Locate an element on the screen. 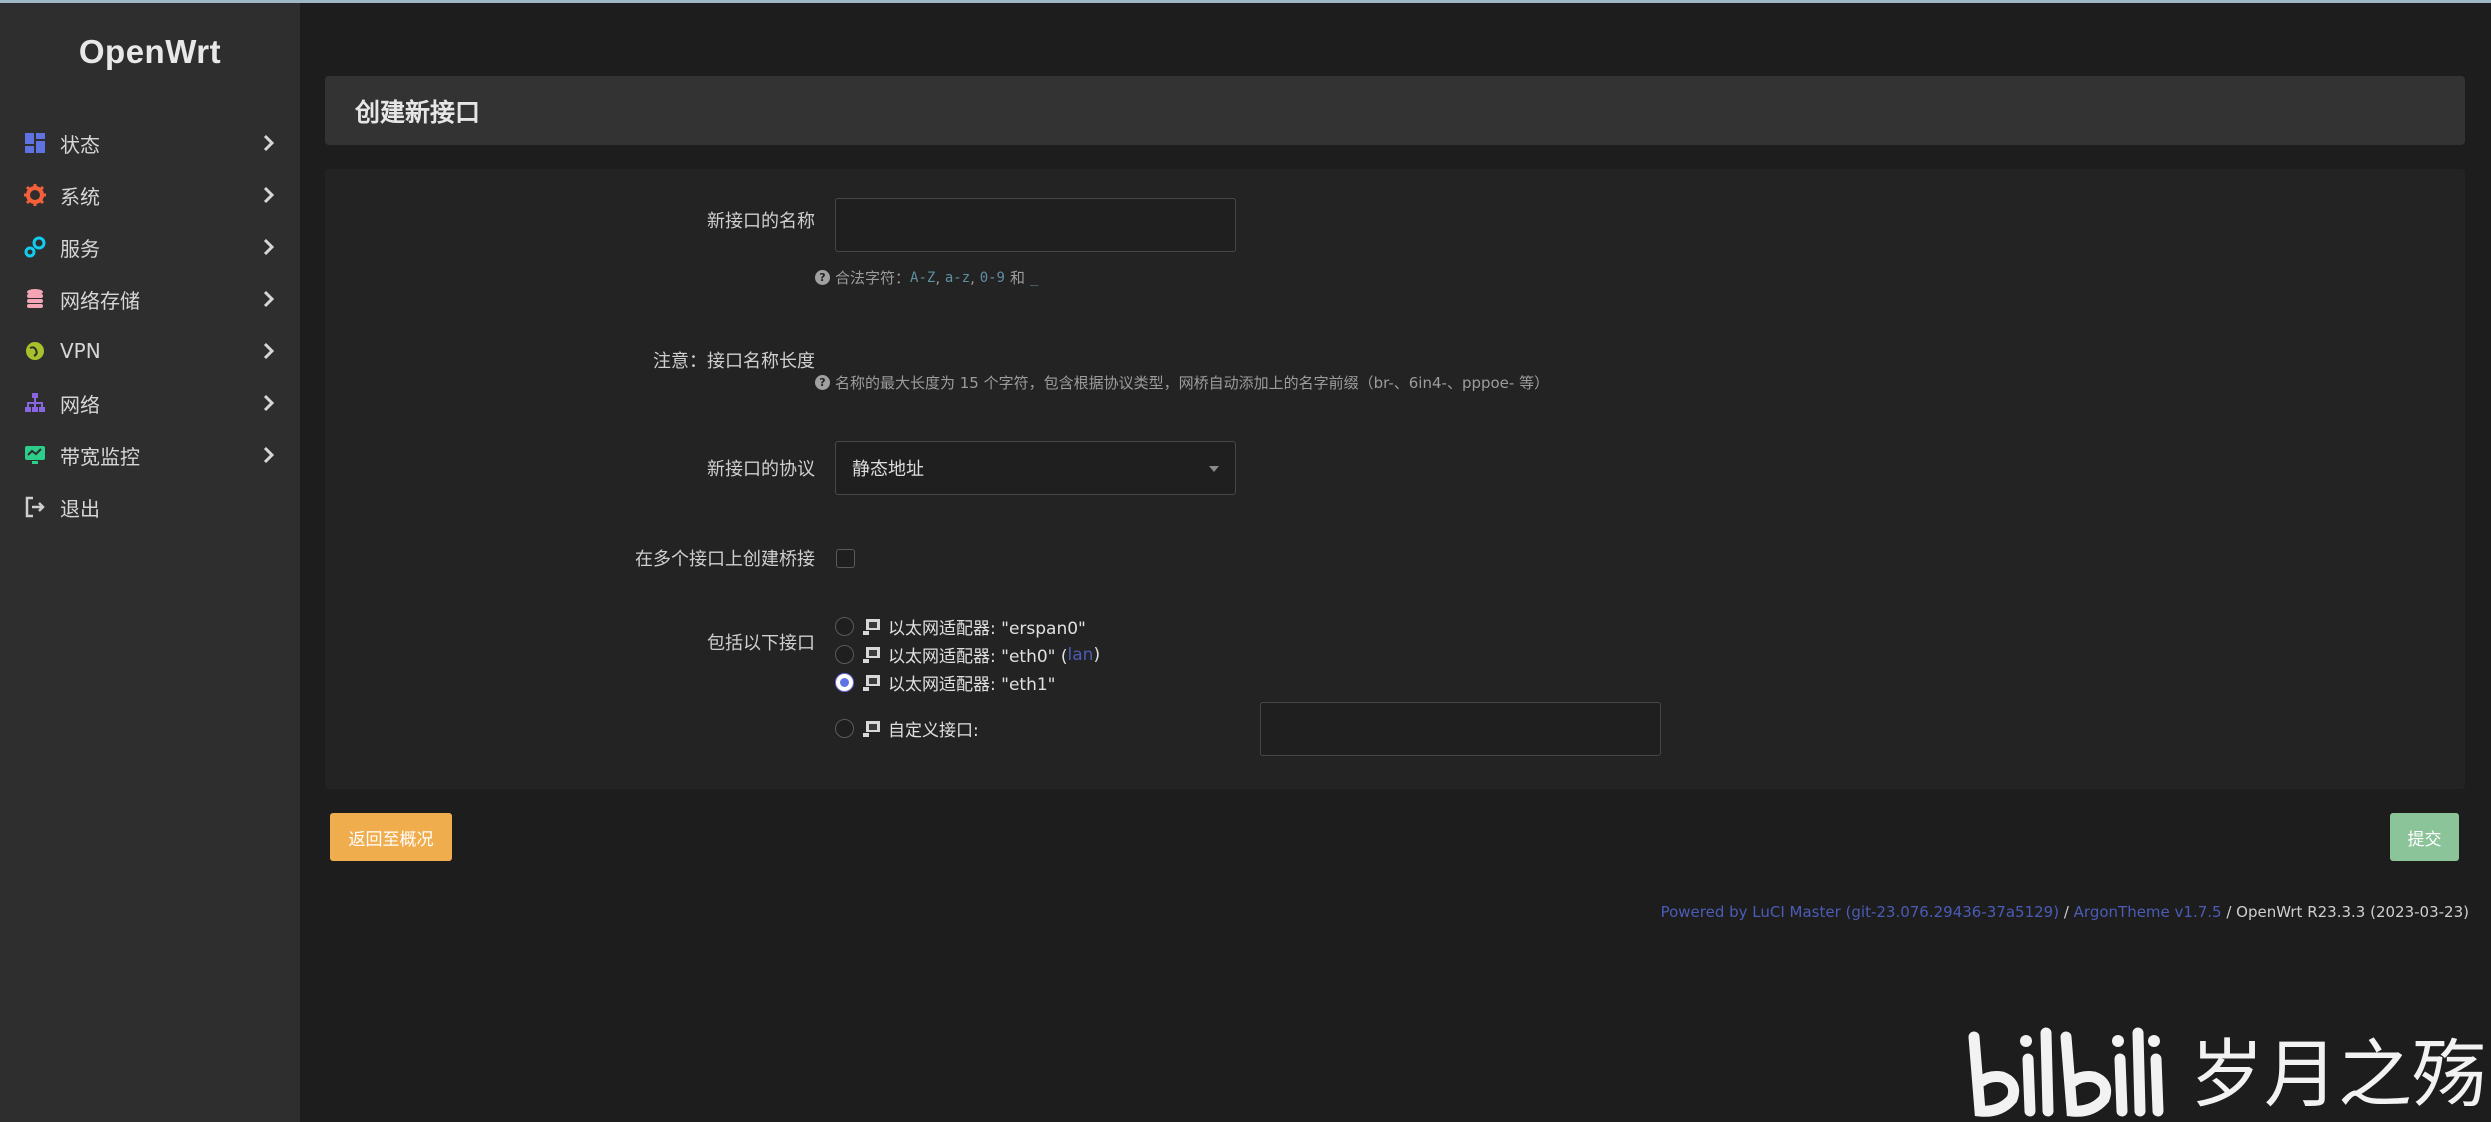 The image size is (2491, 1122). bridge-checkbox is located at coordinates (845, 558).